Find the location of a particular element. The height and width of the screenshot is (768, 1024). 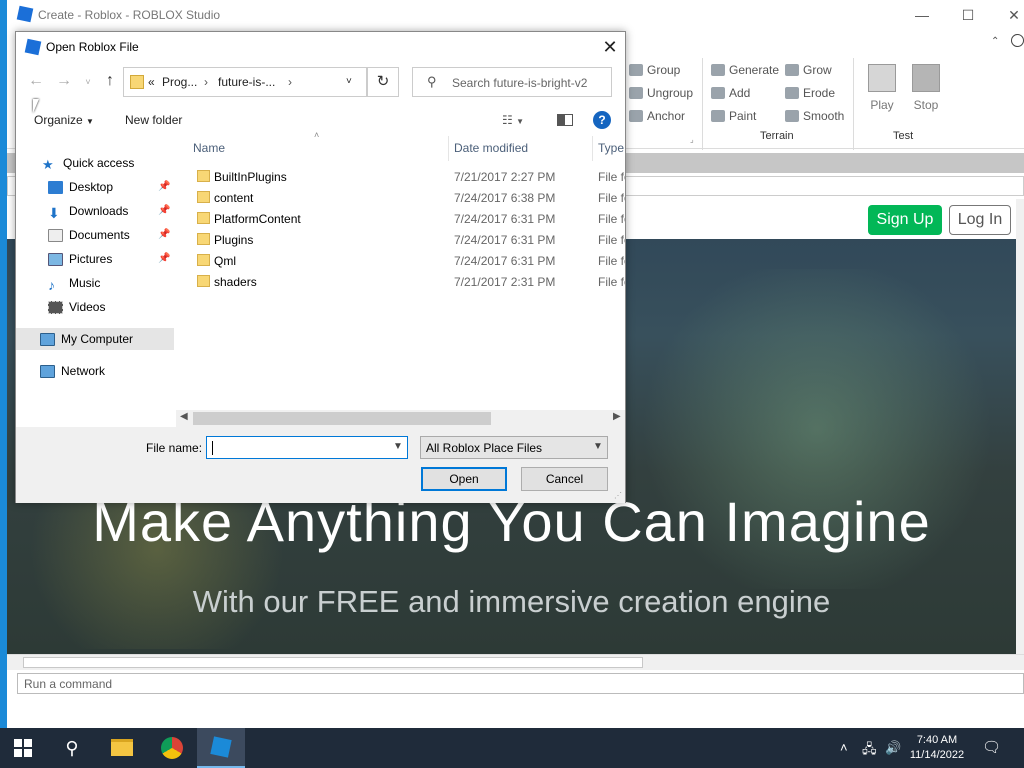

file-row: content 7/24/2017 6:38 PM File folder is located at coordinates (400, 197).